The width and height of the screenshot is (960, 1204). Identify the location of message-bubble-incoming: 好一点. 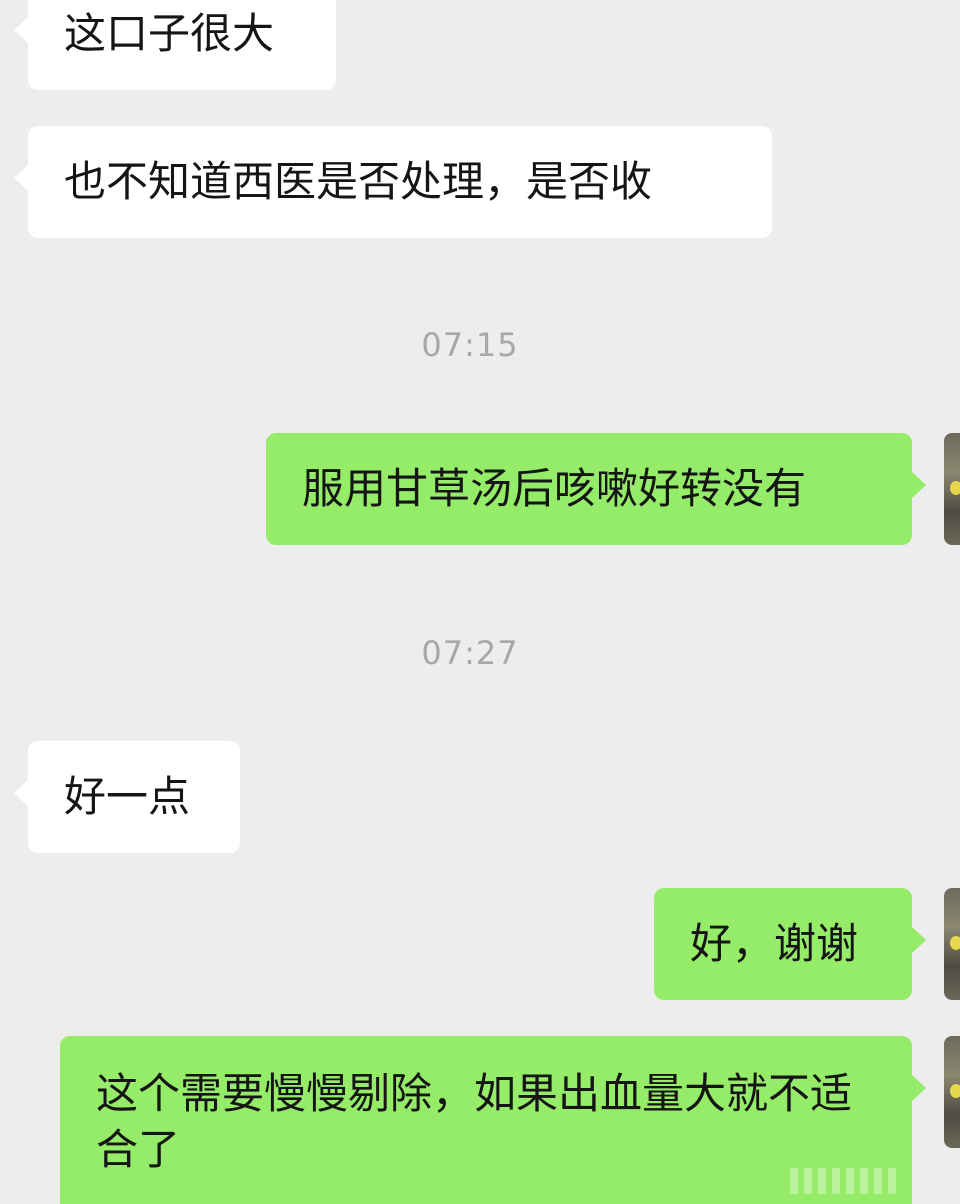
(127, 797).